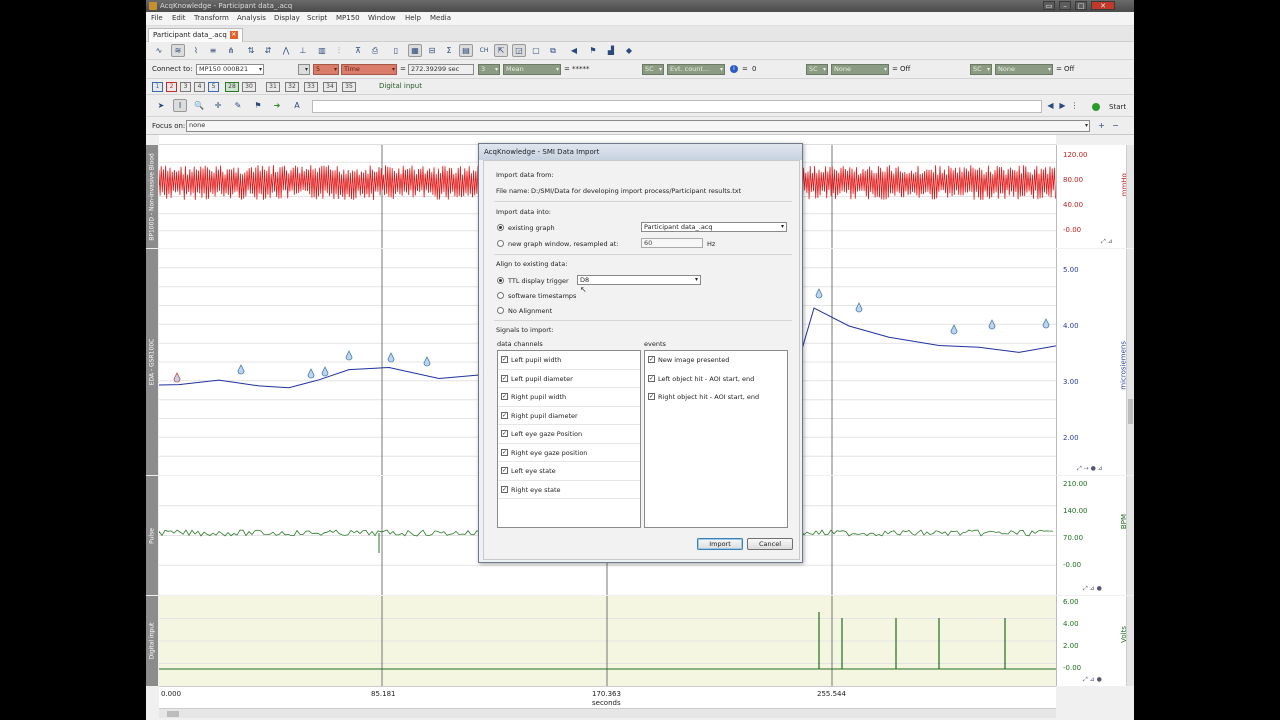 This screenshot has width=1280, height=720. I want to click on info-icon: i, so click(734, 69).